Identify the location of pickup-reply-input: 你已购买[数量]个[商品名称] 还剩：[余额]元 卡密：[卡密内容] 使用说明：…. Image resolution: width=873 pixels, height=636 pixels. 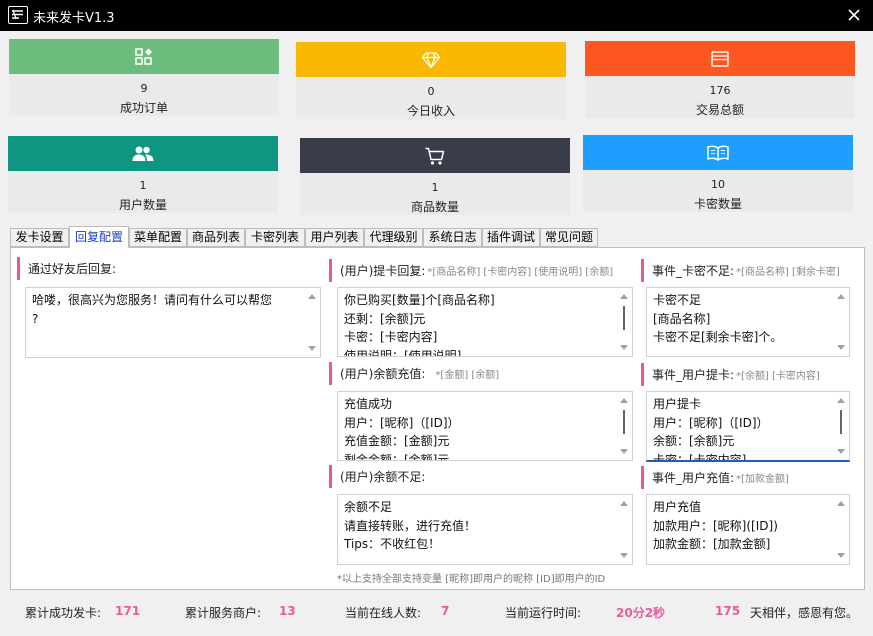
(485, 322).